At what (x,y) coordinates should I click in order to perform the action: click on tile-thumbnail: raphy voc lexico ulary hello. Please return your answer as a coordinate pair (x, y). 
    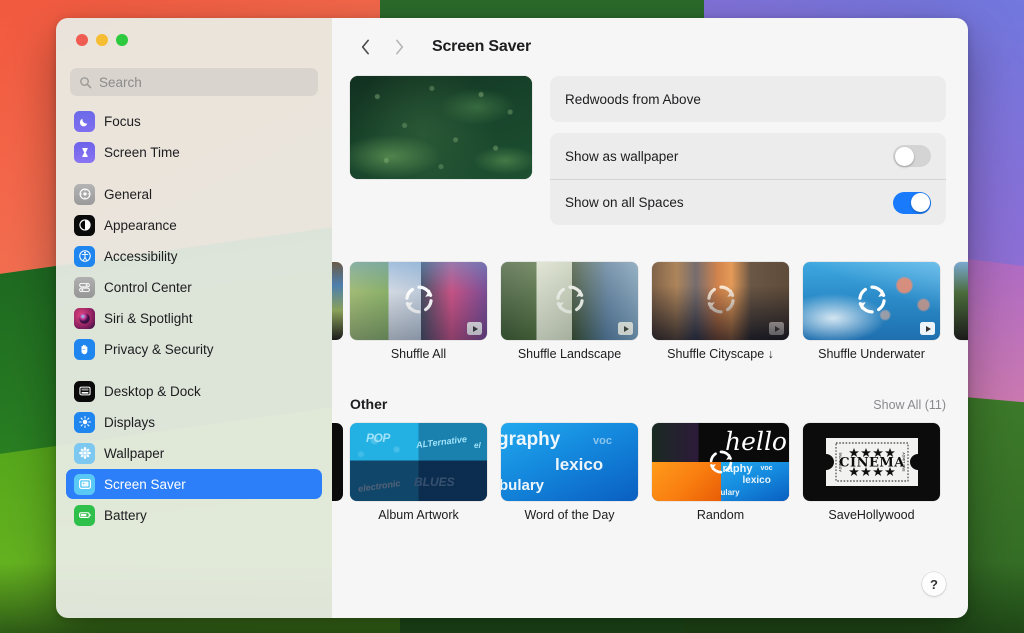
    Looking at the image, I should click on (720, 462).